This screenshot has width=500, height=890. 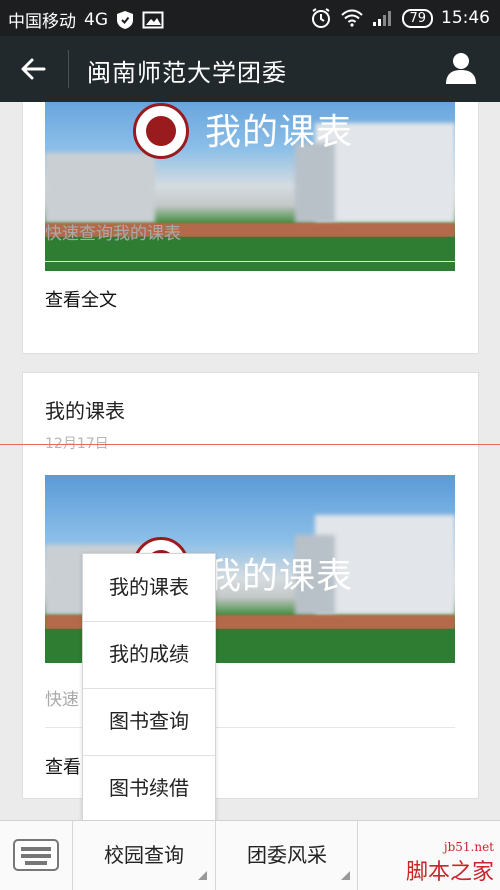 I want to click on back-arrow-icon, so click(x=34, y=69).